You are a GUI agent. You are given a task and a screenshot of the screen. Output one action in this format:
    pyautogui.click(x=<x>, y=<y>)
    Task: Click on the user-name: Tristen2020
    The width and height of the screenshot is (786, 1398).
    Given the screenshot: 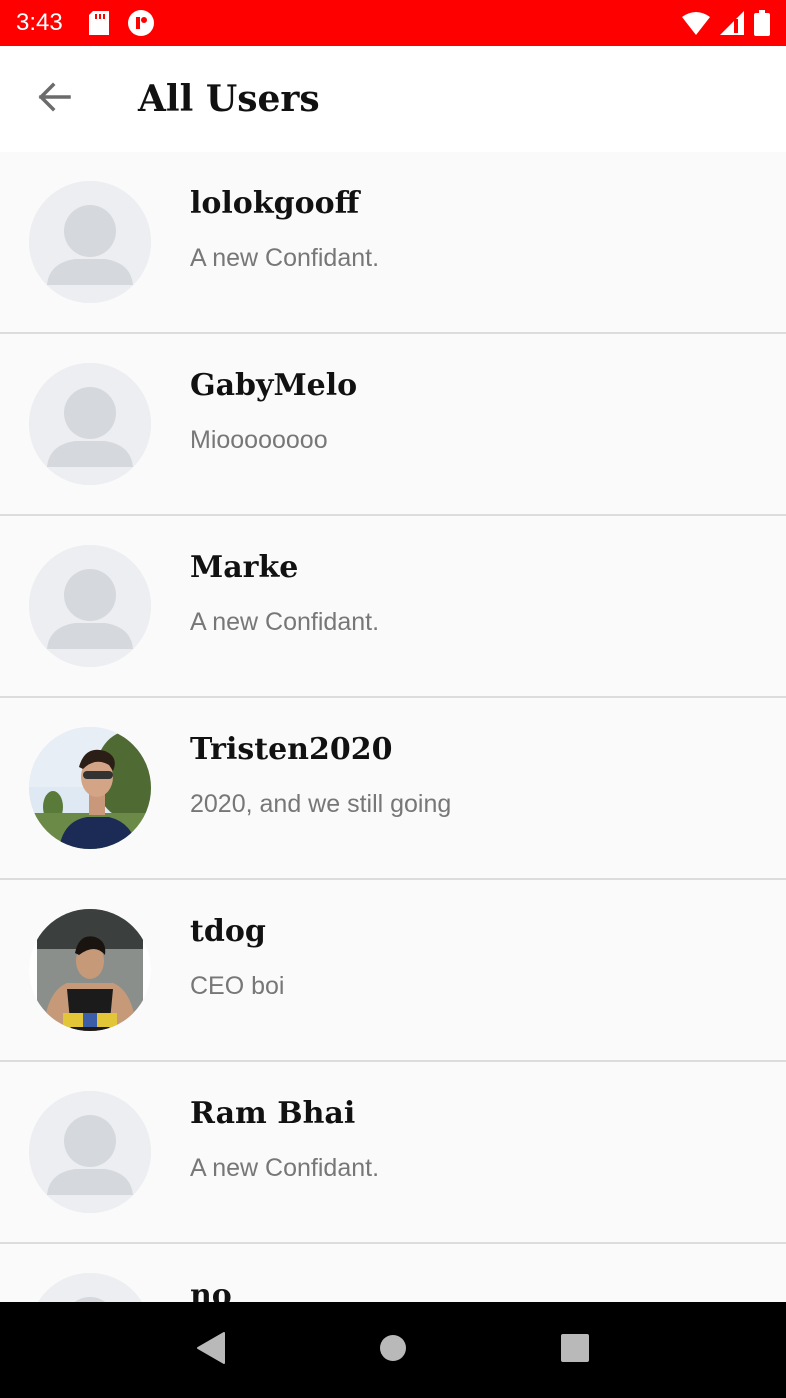 What is the action you would take?
    pyautogui.click(x=291, y=749)
    